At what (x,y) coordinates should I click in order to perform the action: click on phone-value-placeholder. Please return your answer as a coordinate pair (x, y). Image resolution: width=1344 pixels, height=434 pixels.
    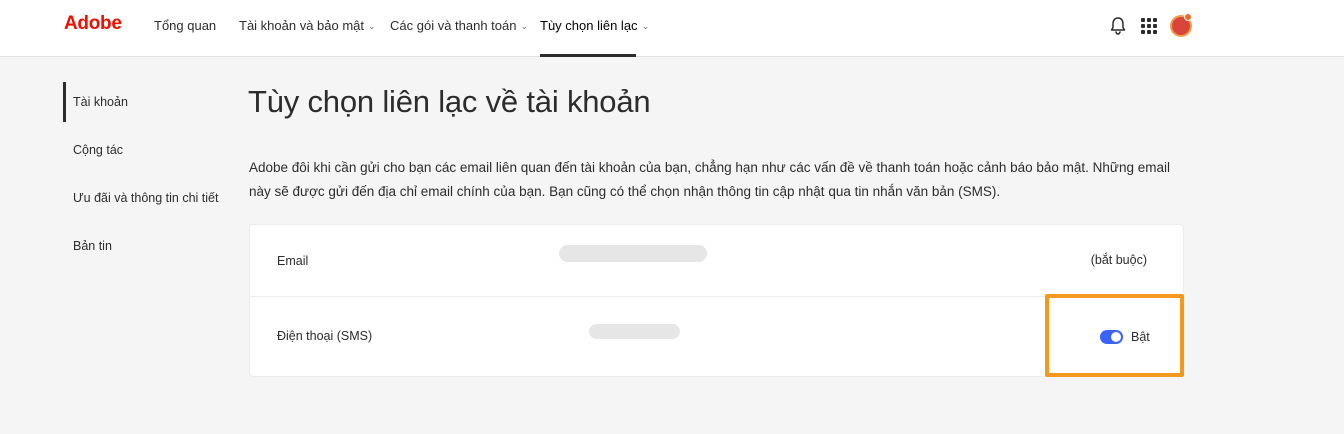
    Looking at the image, I should click on (634, 331).